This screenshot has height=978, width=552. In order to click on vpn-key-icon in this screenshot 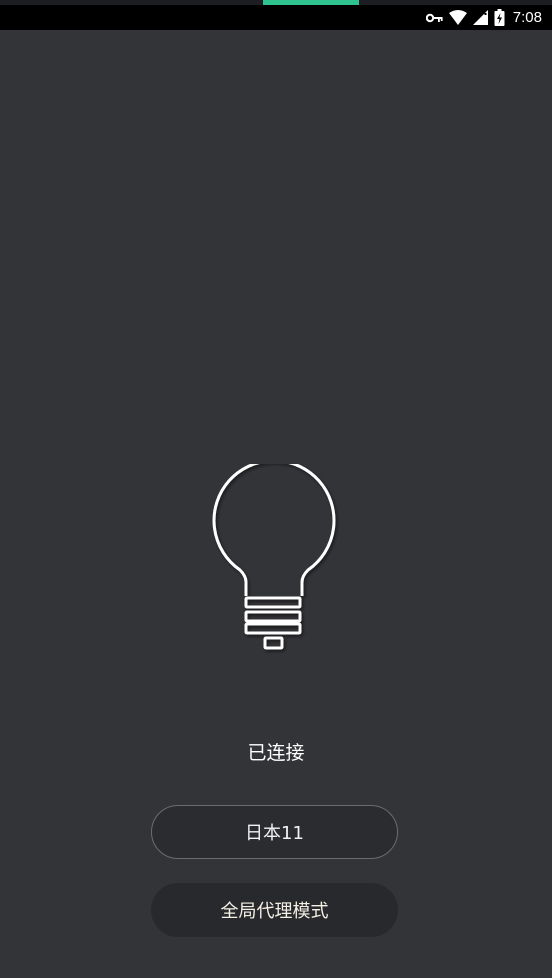, I will do `click(434, 18)`.